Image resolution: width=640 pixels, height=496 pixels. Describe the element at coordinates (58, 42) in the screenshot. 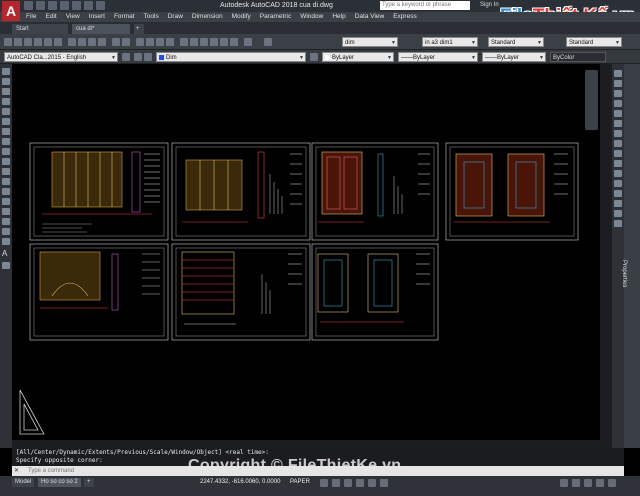

I see `publish-icon` at that location.